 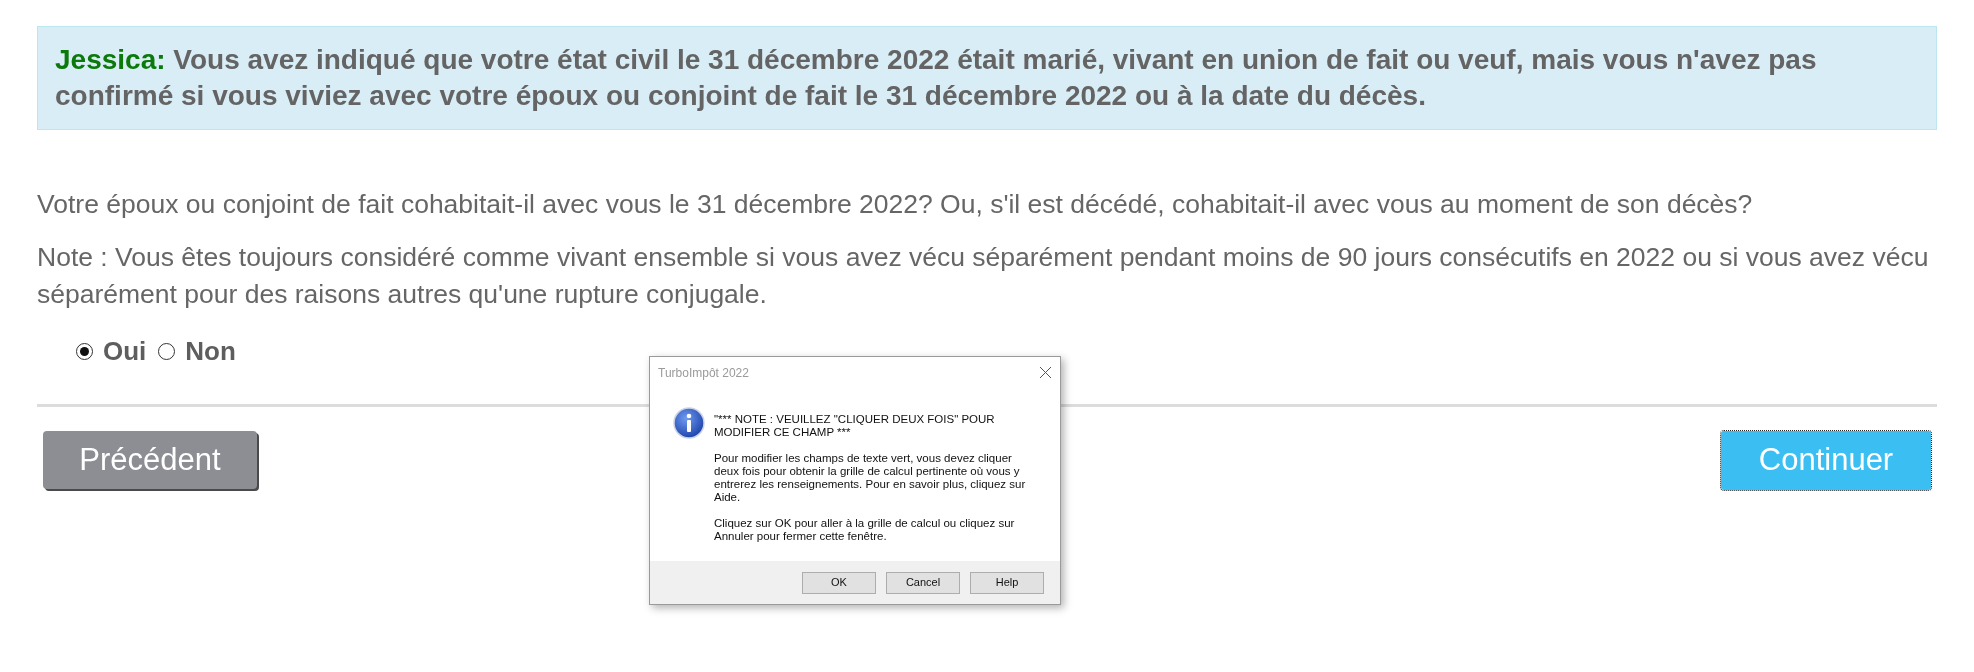 I want to click on alert-message: Jessica: Vous avez indiqué que votre état civil le 31 décembre 2022 était marié, vivant en union de fait ou veuf, mais vous n'avez pas confirmé si vous viviez avec votre époux ou conjoint de fait le 31 décembre 2022 ou à la date du décès., so click(x=936, y=78).